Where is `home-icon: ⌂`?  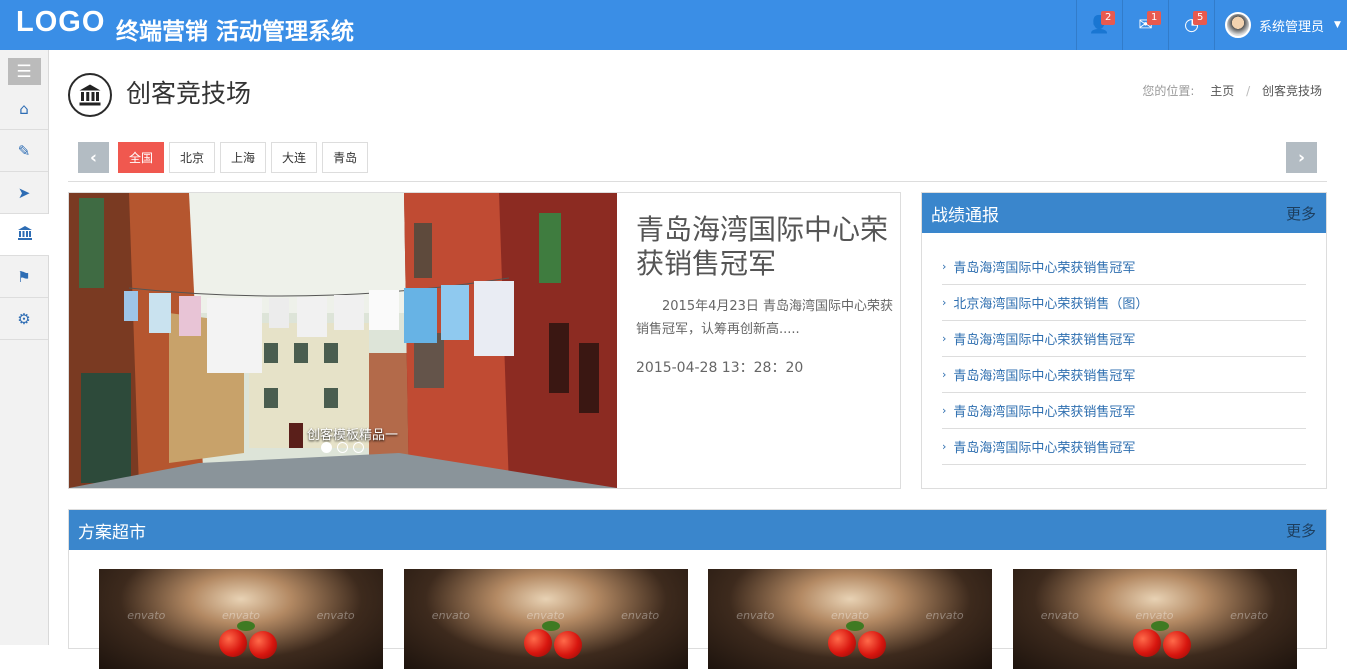
home-icon: ⌂ is located at coordinates (24, 108).